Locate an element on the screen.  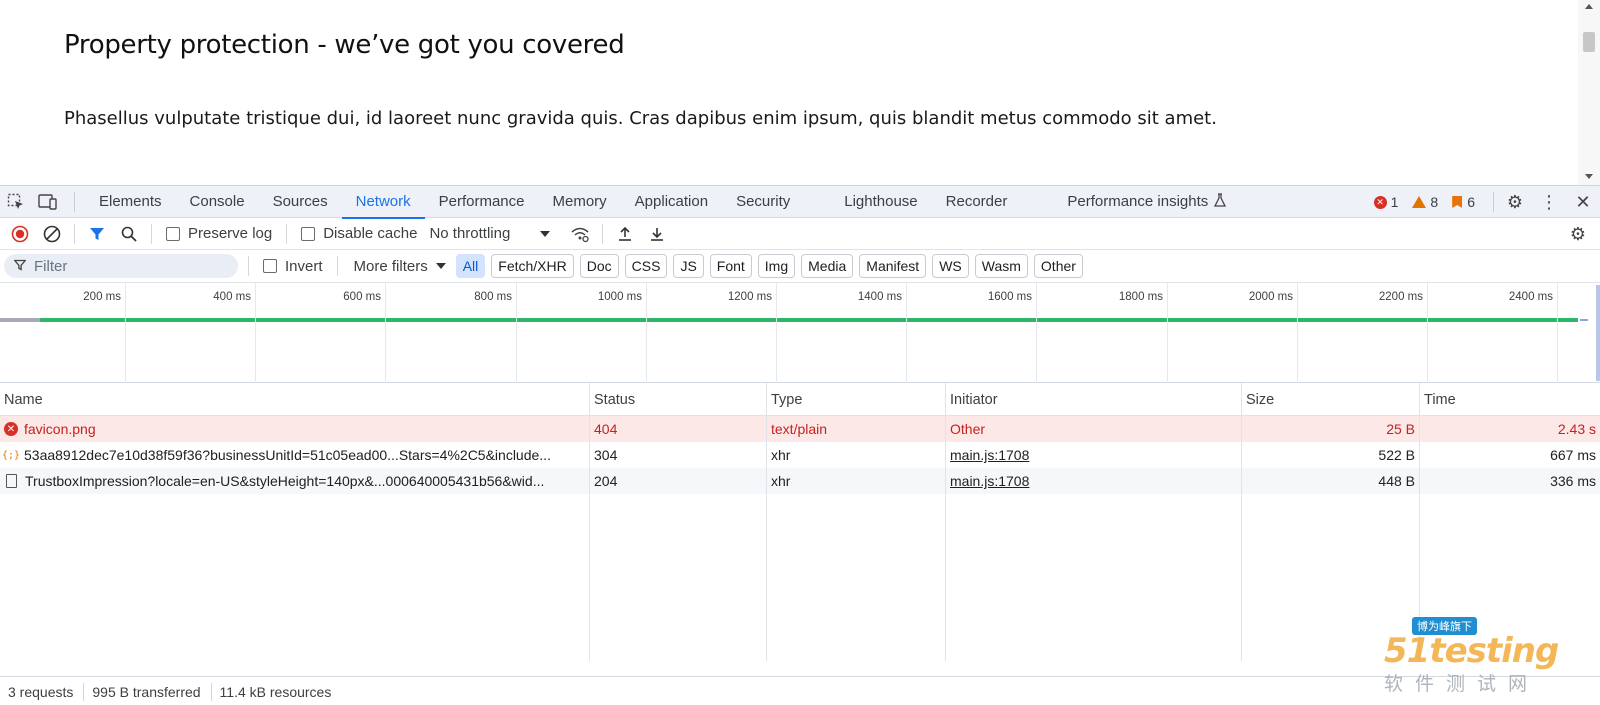
column-header-name: Name is located at coordinates (295, 399).